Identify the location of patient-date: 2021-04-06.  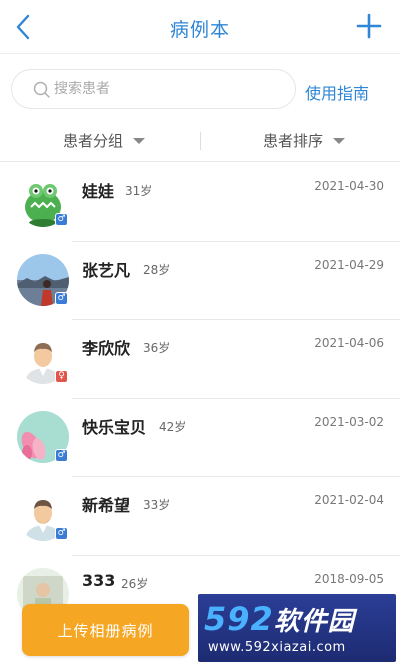
(349, 343).